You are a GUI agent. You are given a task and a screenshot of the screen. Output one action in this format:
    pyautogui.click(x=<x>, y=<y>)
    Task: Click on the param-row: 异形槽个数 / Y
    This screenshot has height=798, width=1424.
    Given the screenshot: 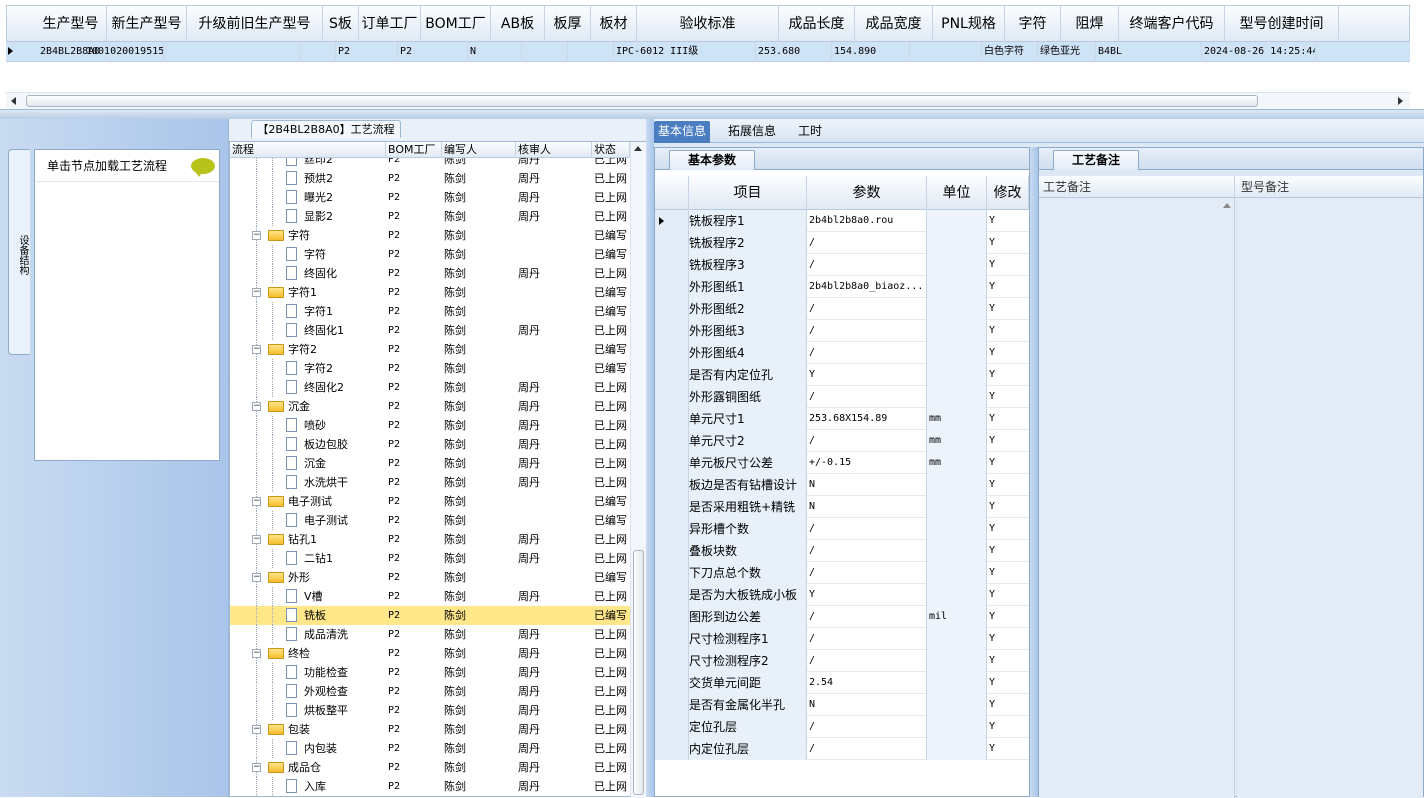 What is the action you would take?
    pyautogui.click(x=842, y=529)
    